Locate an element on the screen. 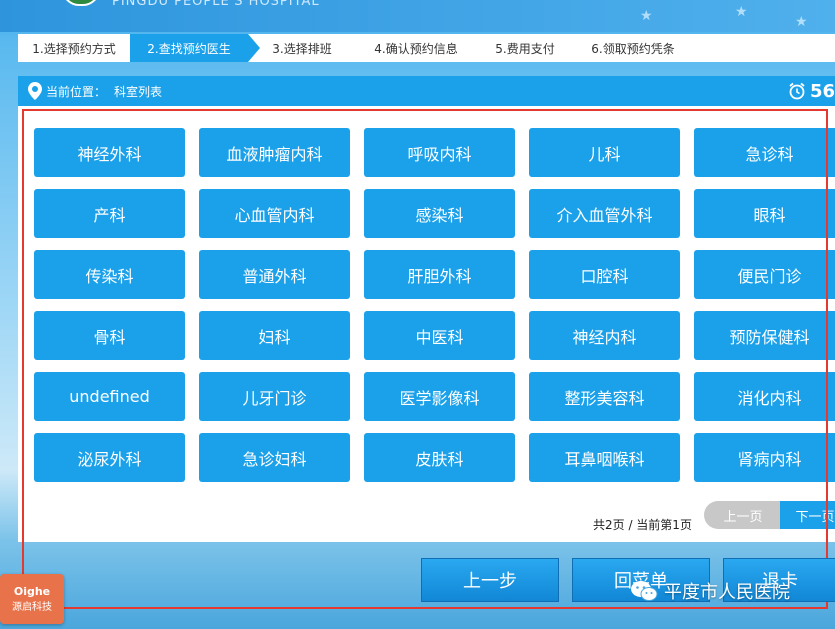  department-button: 急诊科 is located at coordinates (764, 152).